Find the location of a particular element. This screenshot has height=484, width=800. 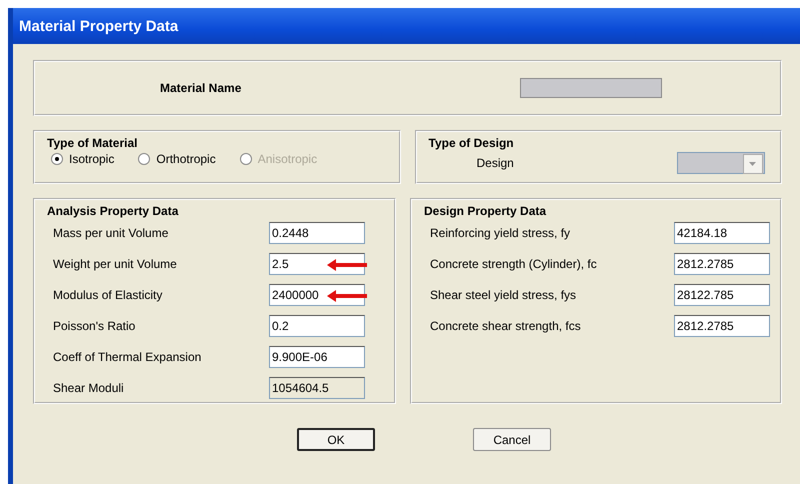

group-title: Type of Material is located at coordinates (92, 143).